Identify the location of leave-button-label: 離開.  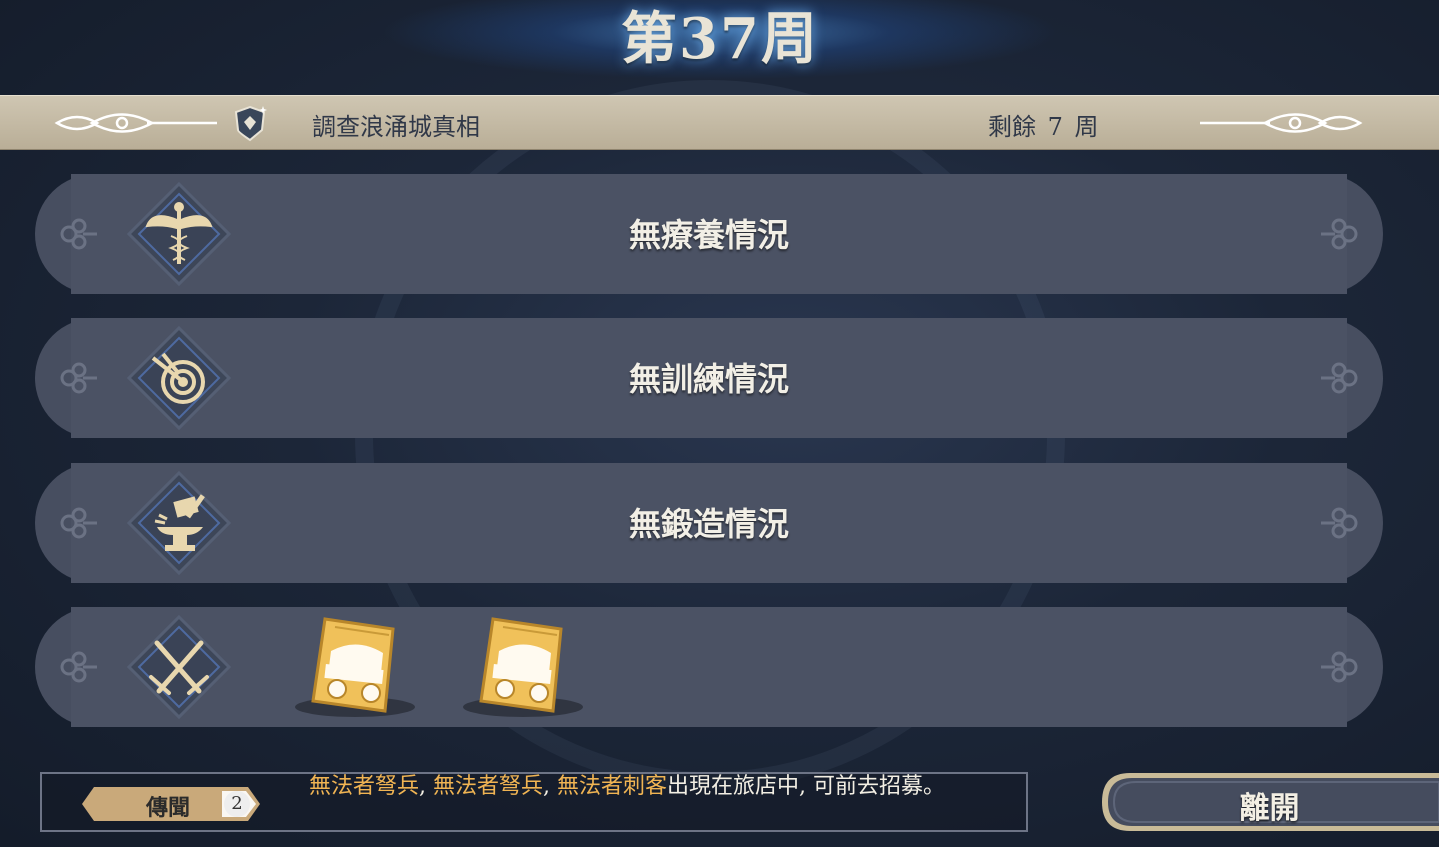
(1269, 808).